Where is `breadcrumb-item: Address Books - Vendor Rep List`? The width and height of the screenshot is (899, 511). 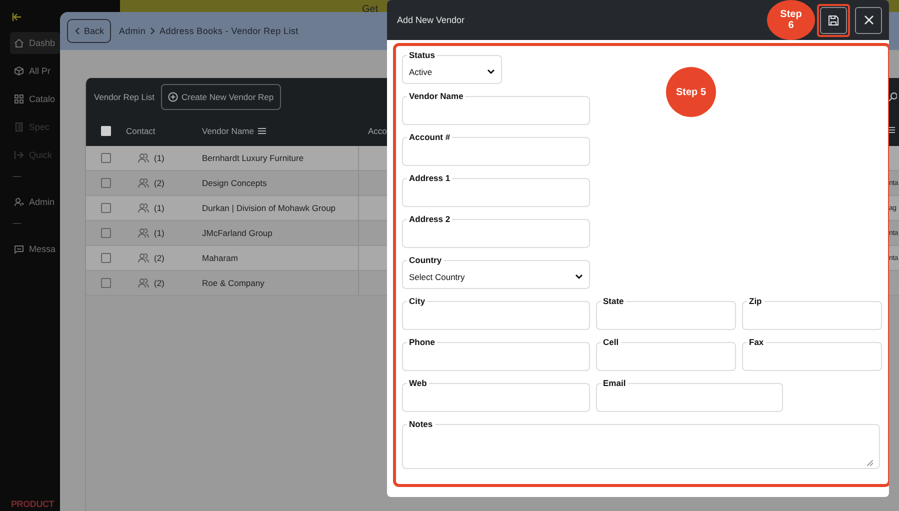
breadcrumb-item: Address Books - Vendor Rep List is located at coordinates (229, 31).